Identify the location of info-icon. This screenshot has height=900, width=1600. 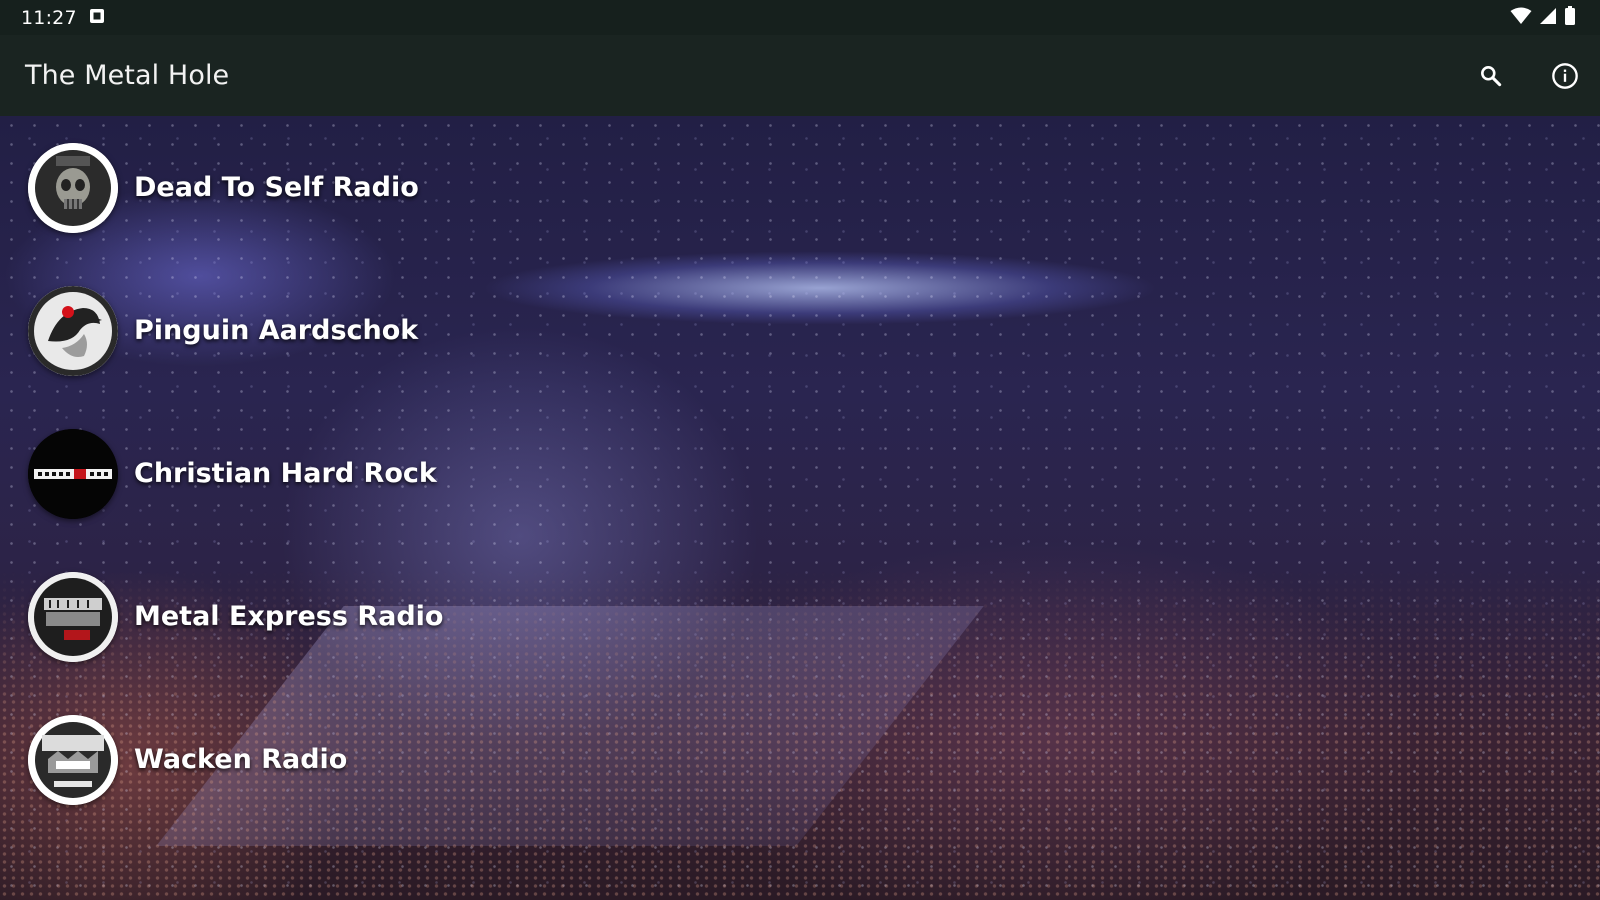
(1565, 75).